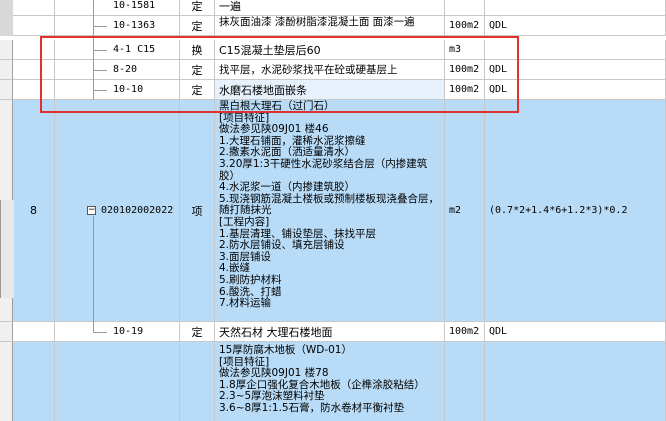 The height and width of the screenshot is (421, 666). I want to click on row-code: 10-19, so click(117, 332).